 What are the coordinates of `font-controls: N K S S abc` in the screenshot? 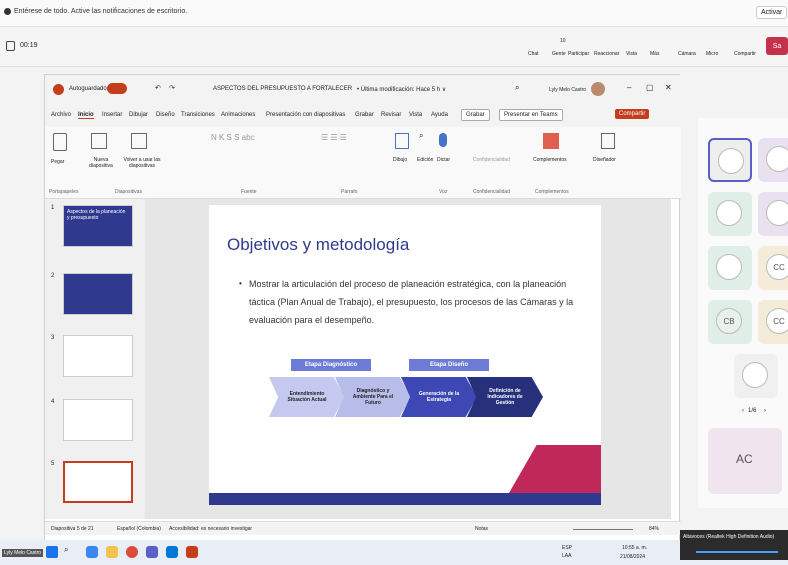 It's located at (261, 153).